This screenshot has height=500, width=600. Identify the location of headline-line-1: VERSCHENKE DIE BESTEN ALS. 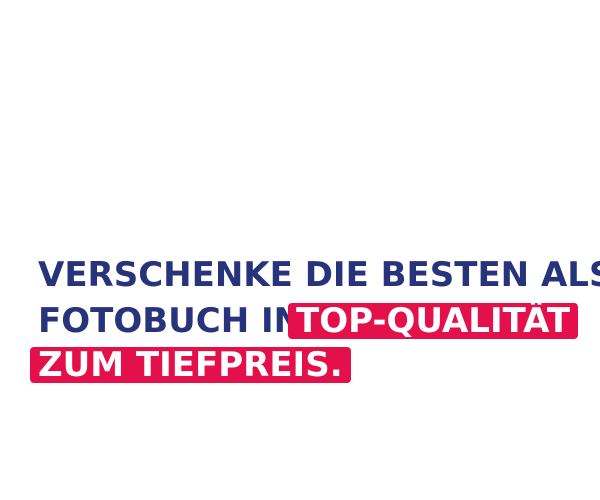
(319, 275).